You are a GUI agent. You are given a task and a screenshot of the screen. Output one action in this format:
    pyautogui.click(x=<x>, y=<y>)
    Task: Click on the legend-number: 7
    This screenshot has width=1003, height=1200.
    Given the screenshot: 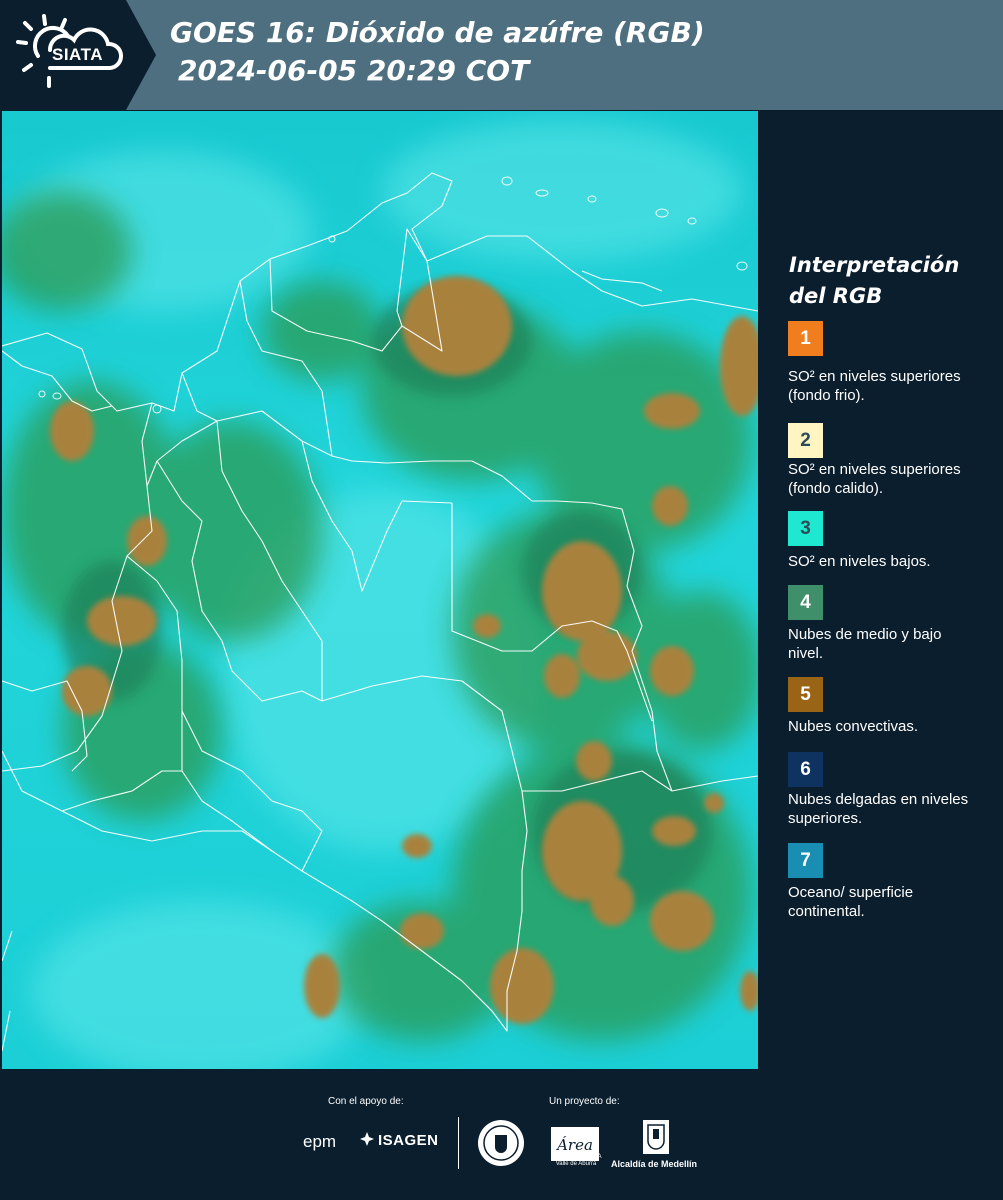 What is the action you would take?
    pyautogui.click(x=805, y=860)
    